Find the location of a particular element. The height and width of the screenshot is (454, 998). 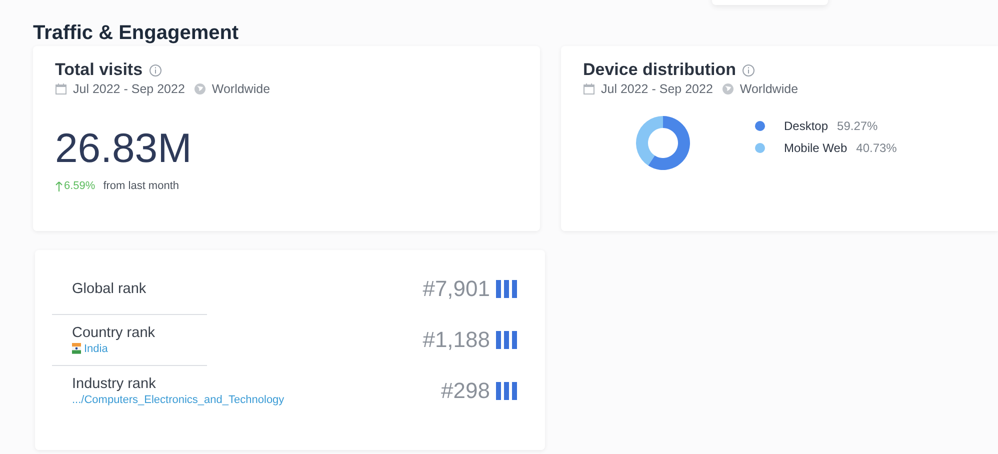

change-value: 6.59% is located at coordinates (75, 186).